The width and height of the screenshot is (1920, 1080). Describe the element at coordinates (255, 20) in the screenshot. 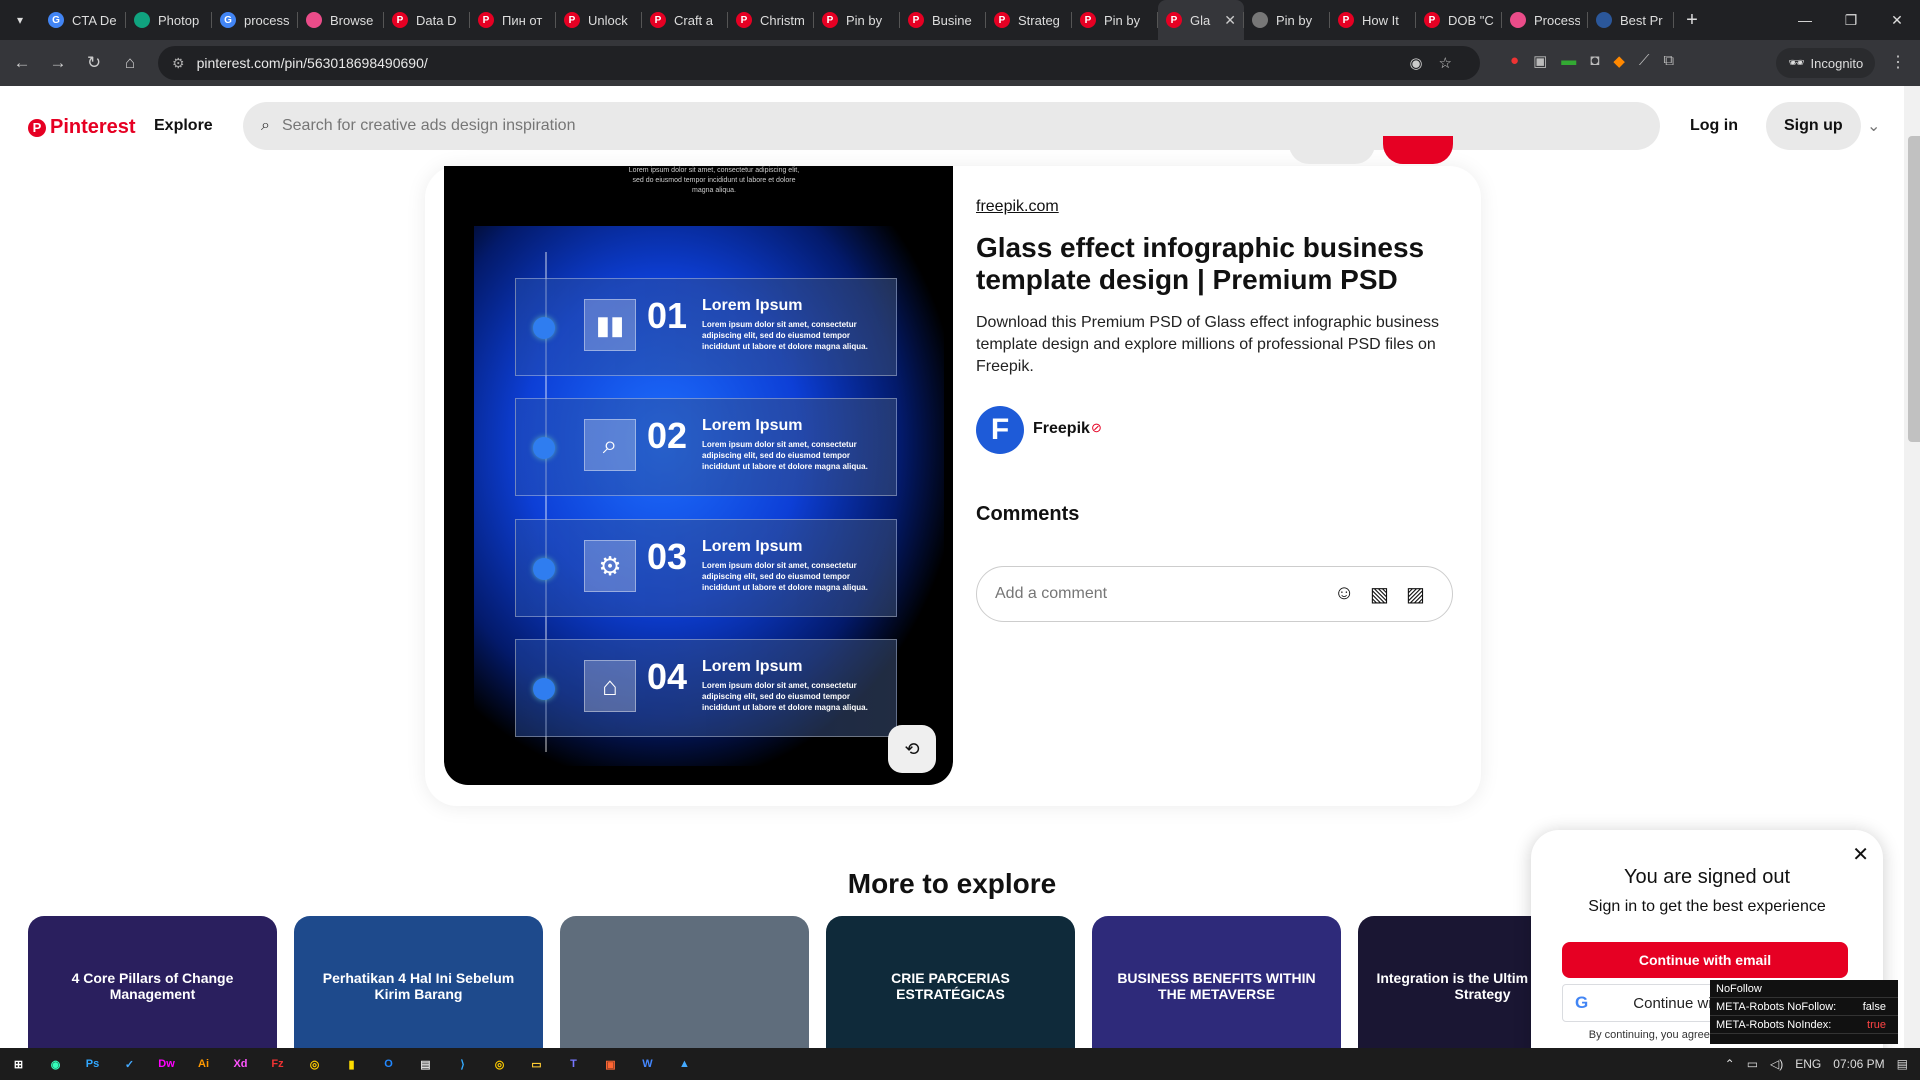

I see `browser-tab: Gprocess` at that location.